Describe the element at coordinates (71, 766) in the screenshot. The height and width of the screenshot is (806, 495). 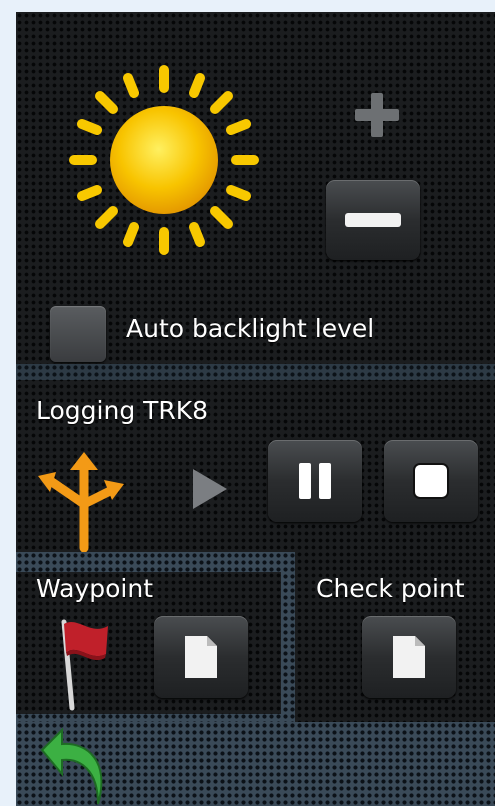
I see `back-arrow-icon` at that location.